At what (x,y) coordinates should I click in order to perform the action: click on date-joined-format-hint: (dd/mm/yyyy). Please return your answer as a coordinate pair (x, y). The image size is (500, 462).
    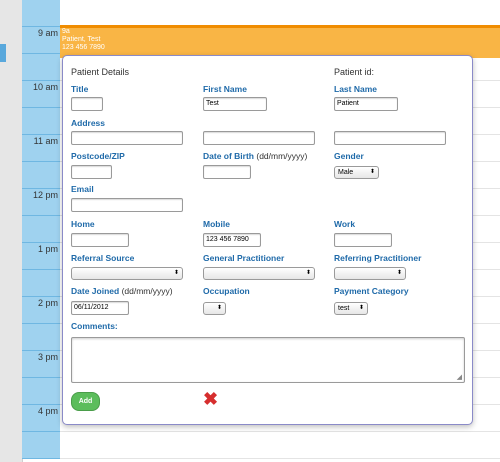
    Looking at the image, I should click on (147, 291).